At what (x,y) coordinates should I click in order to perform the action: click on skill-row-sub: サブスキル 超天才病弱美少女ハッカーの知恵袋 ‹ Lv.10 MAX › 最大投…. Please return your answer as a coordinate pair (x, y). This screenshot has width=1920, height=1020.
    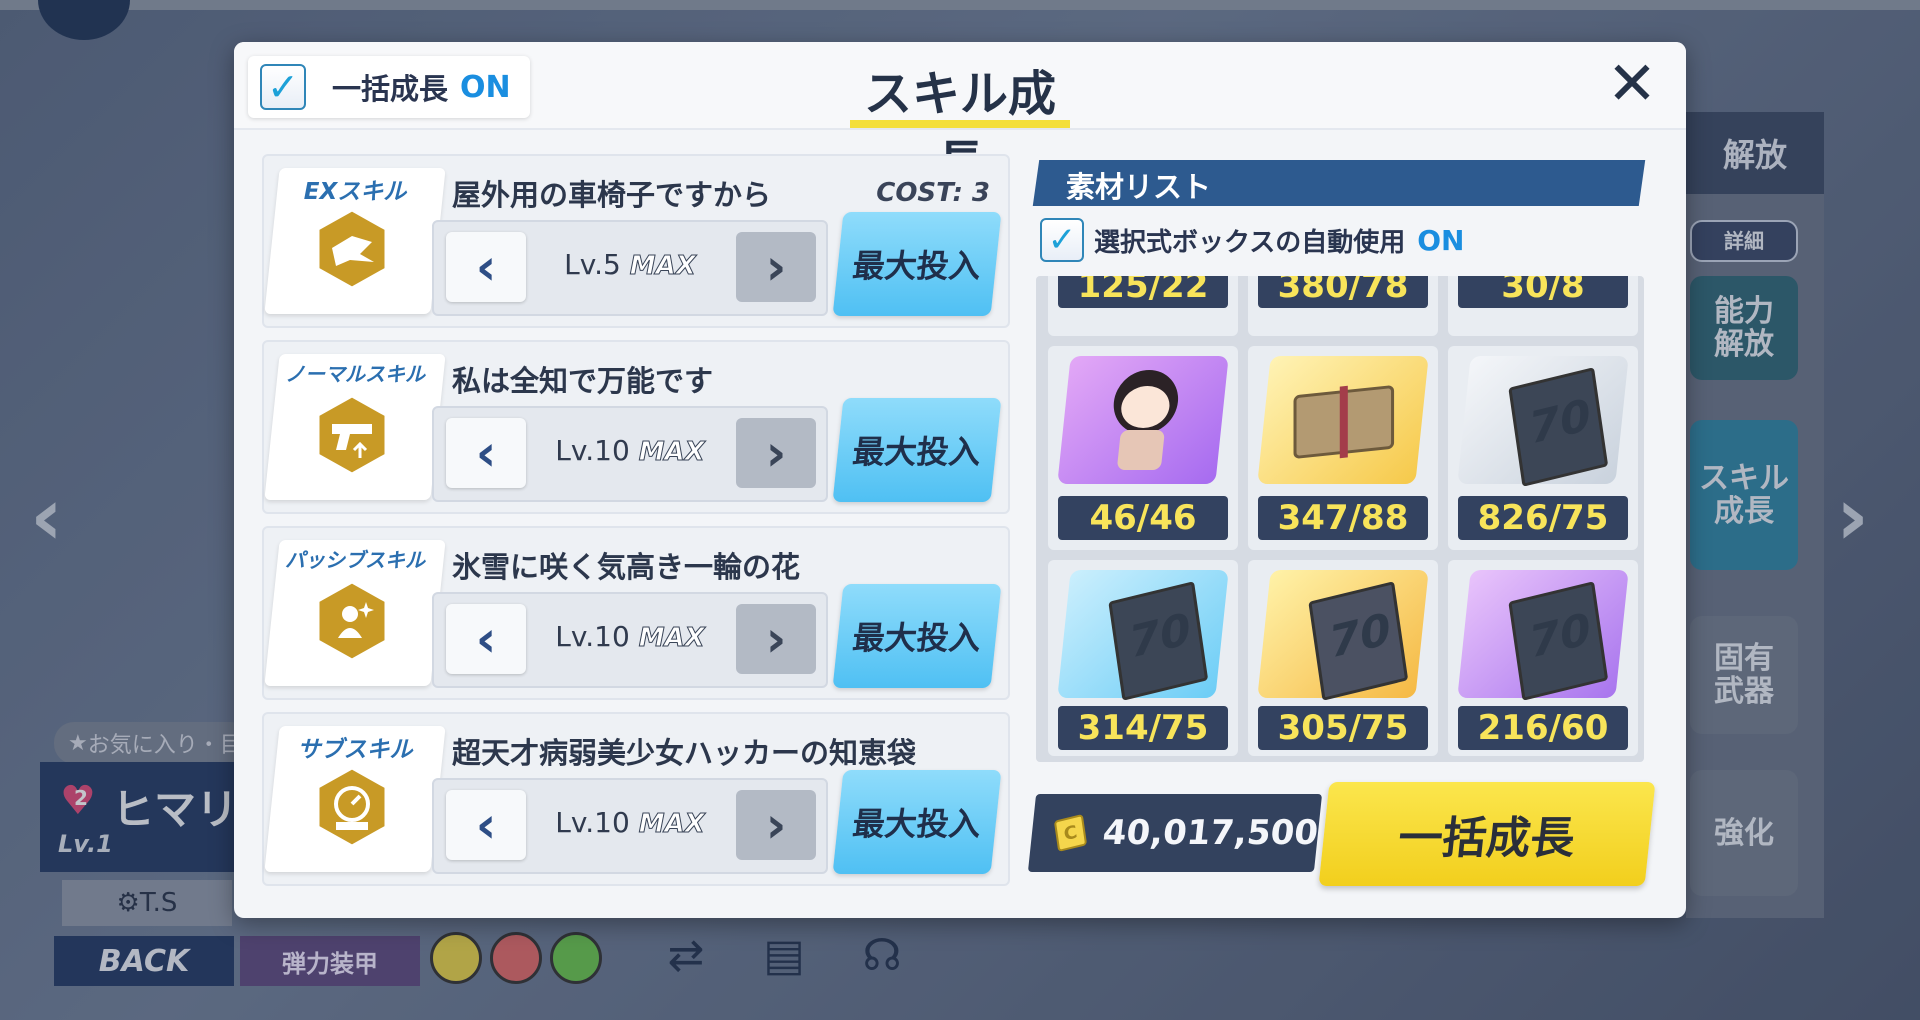
    Looking at the image, I should click on (636, 799).